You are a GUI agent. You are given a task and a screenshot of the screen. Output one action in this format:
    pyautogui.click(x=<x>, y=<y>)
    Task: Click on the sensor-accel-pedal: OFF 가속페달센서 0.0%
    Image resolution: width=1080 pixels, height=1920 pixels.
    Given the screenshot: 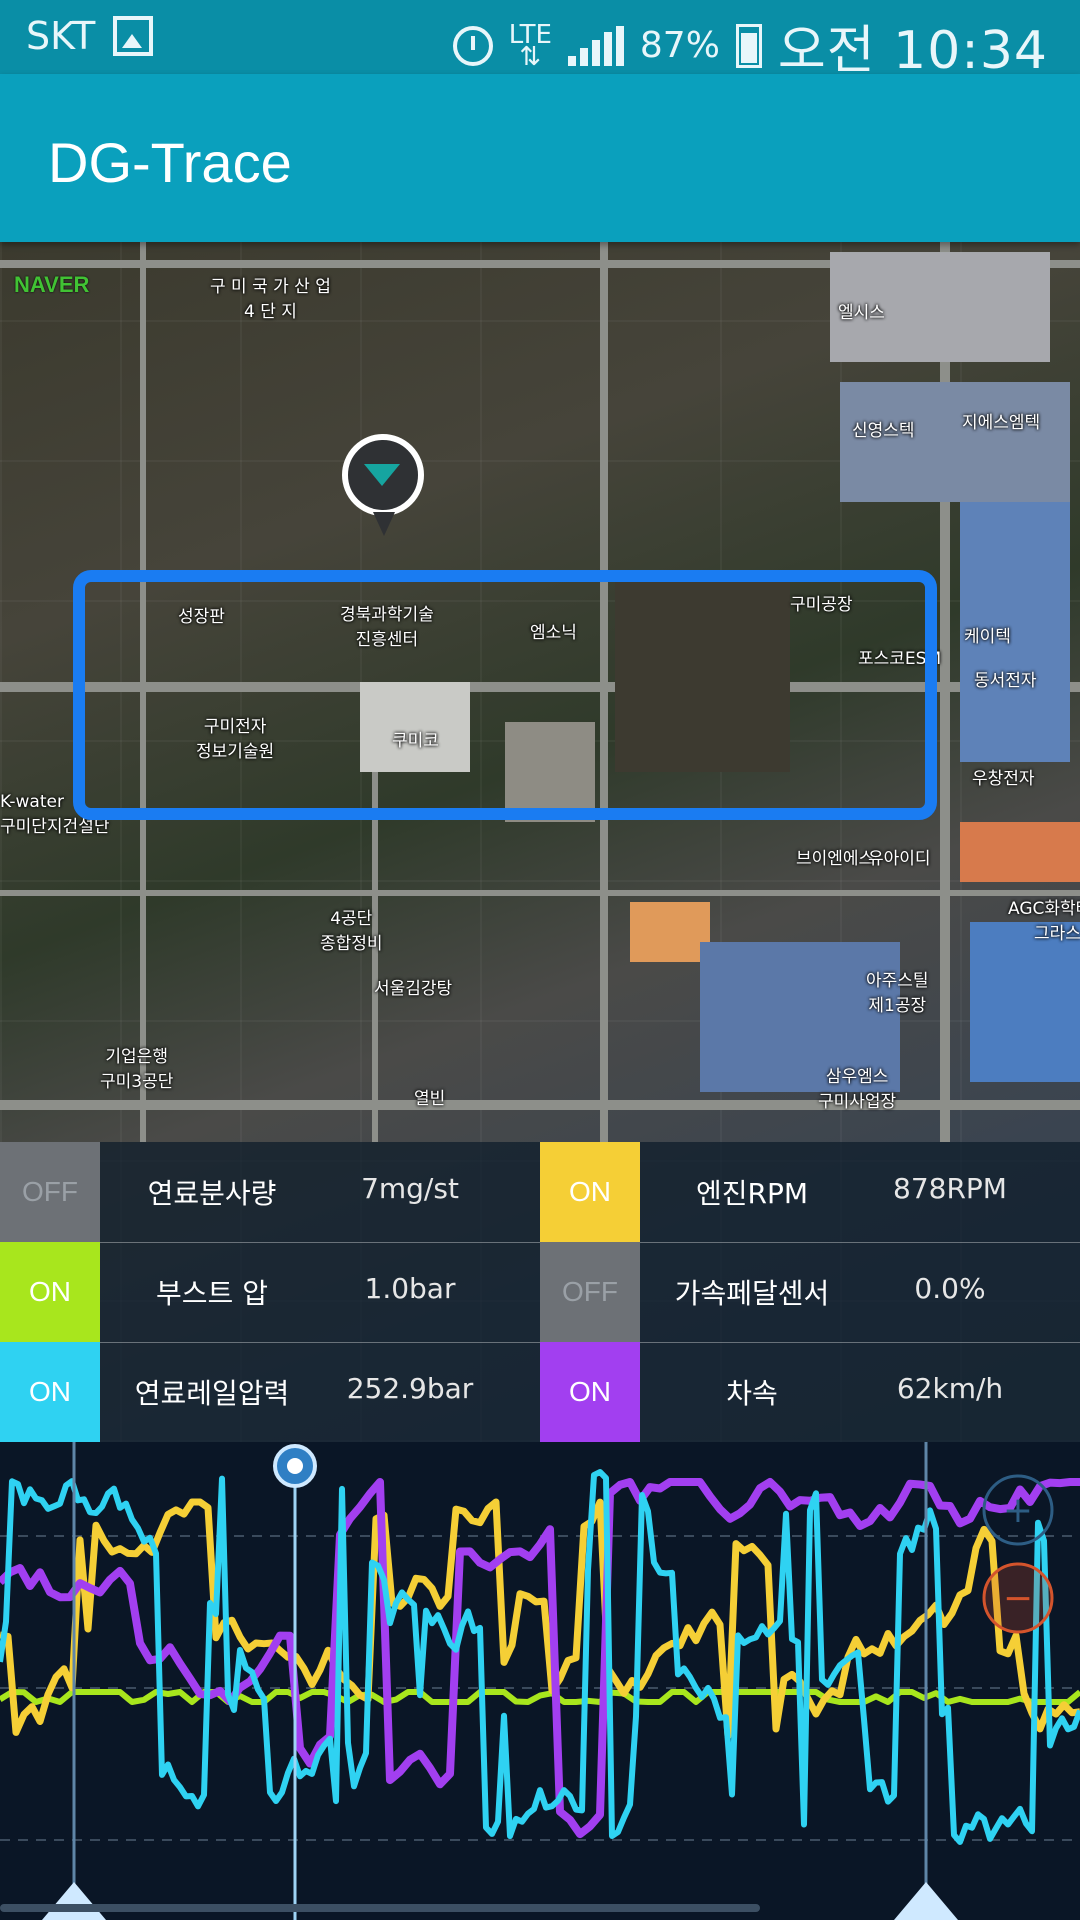 What is the action you would take?
    pyautogui.click(x=810, y=1292)
    